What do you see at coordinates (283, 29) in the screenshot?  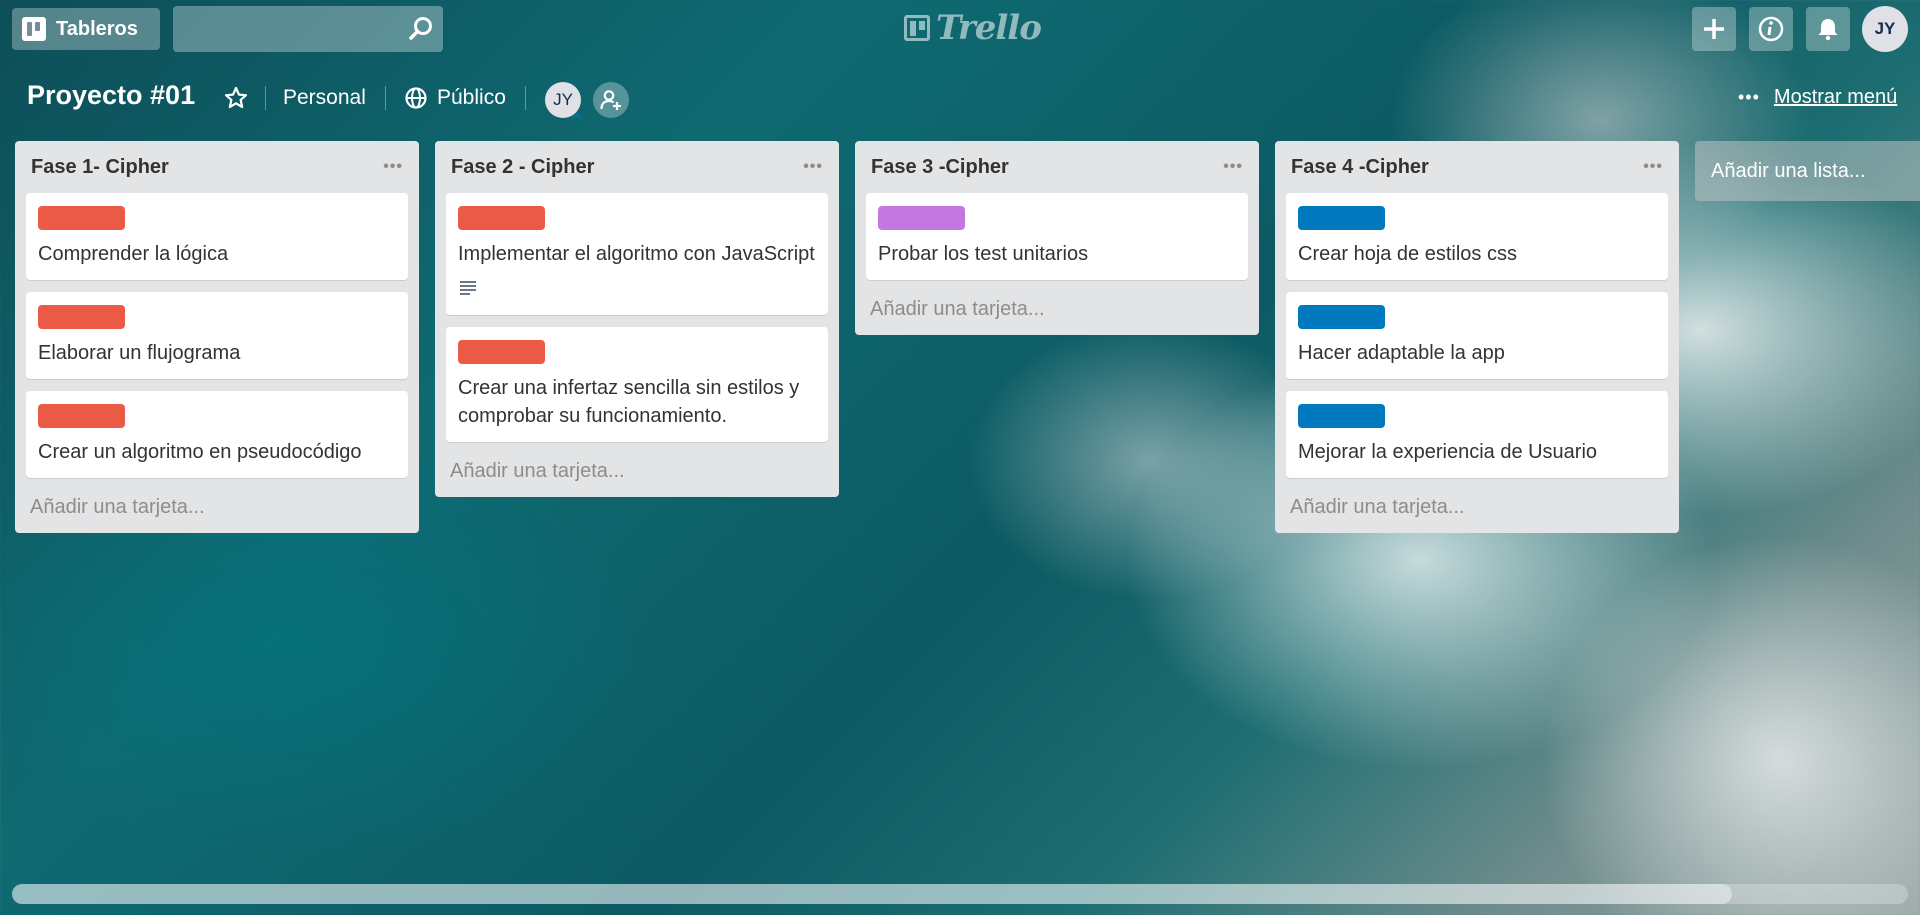 I see `search-input` at bounding box center [283, 29].